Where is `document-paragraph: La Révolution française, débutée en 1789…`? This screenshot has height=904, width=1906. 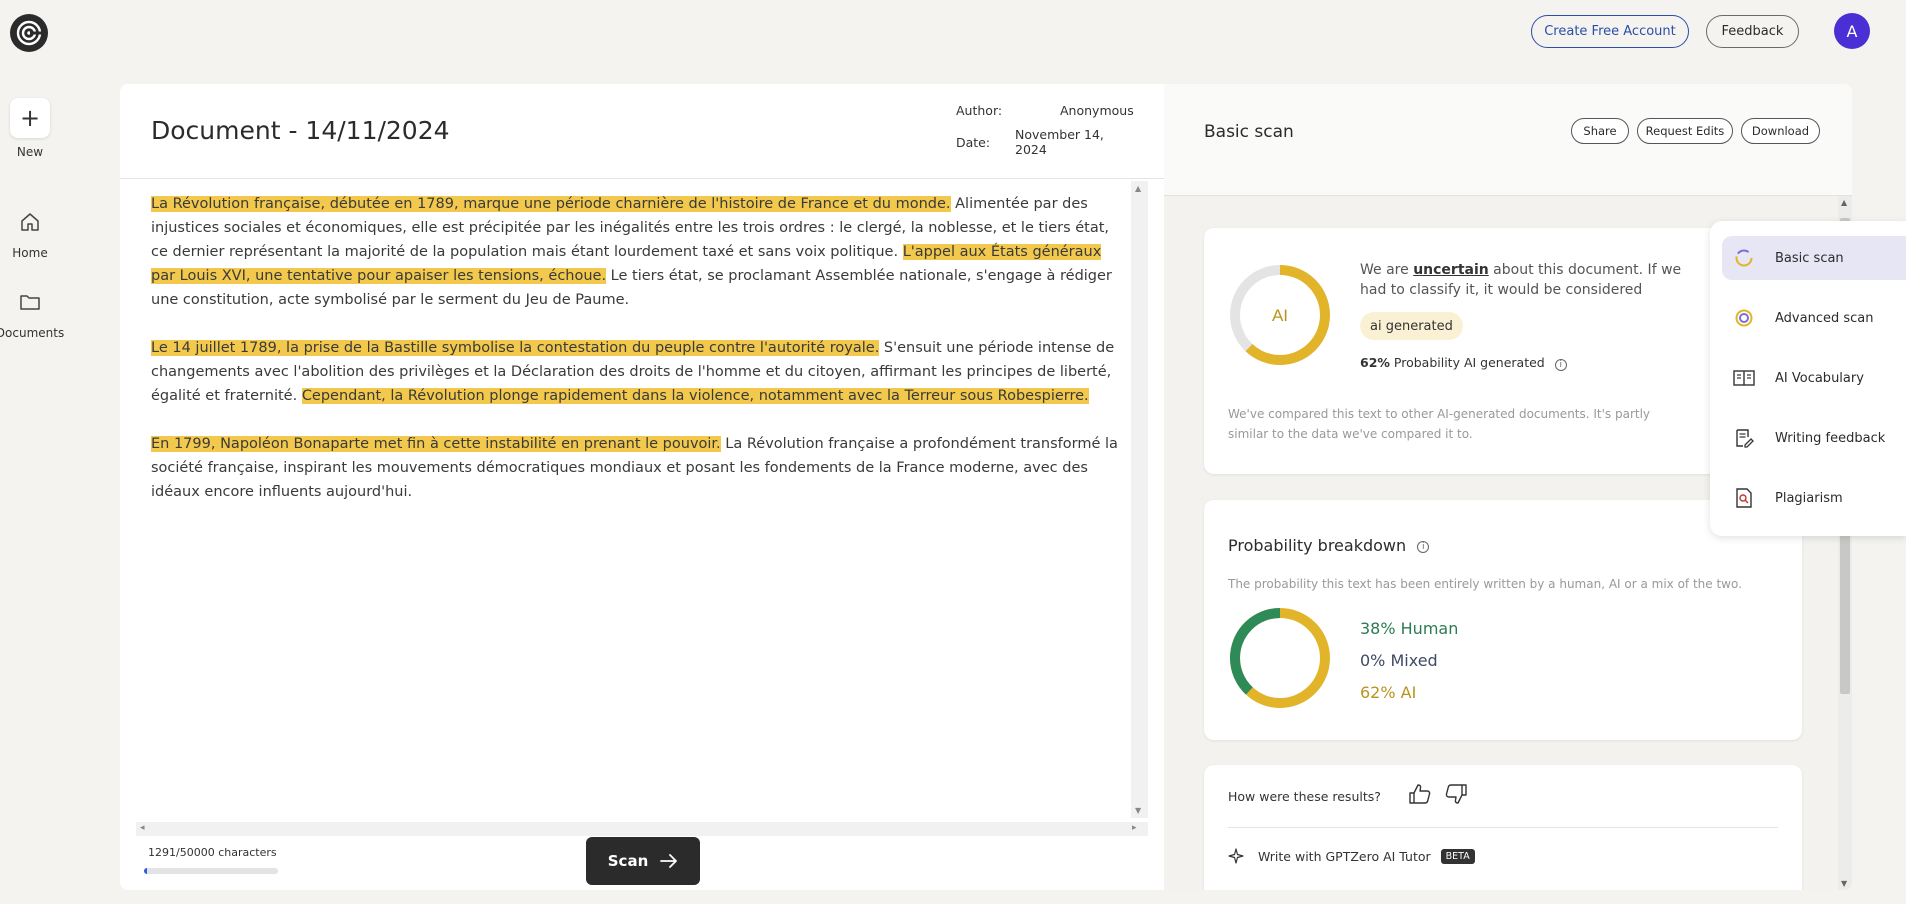 document-paragraph: La Révolution française, débutée en 1789… is located at coordinates (636, 252).